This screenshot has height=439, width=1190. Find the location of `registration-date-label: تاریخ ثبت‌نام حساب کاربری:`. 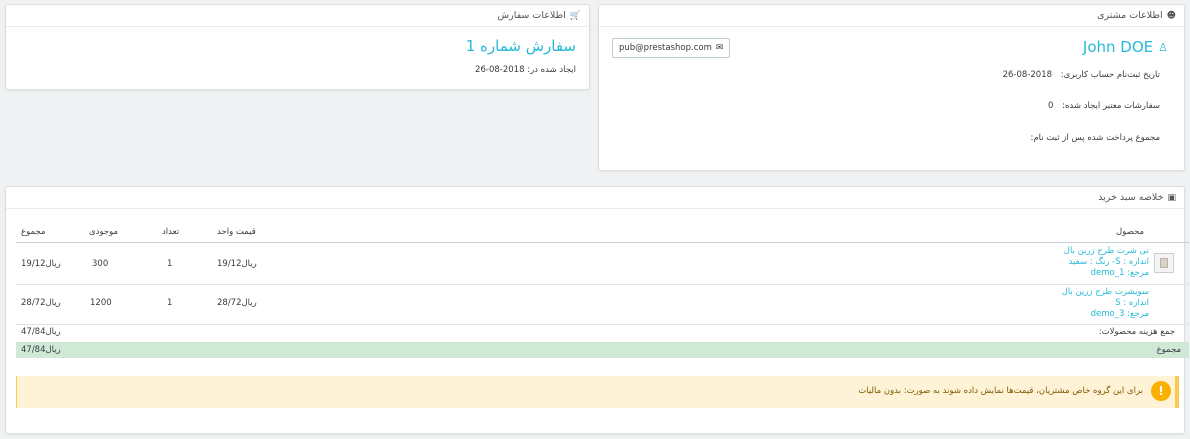

registration-date-label: تاریخ ثبت‌نام حساب کاربری: is located at coordinates (1110, 75).